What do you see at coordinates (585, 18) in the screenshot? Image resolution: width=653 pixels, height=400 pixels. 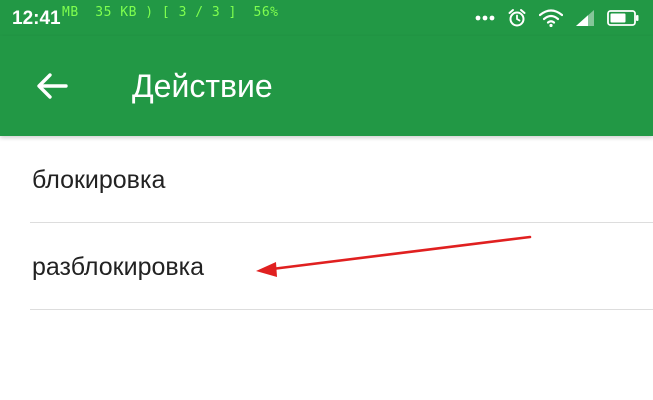 I see `signal-icon` at bounding box center [585, 18].